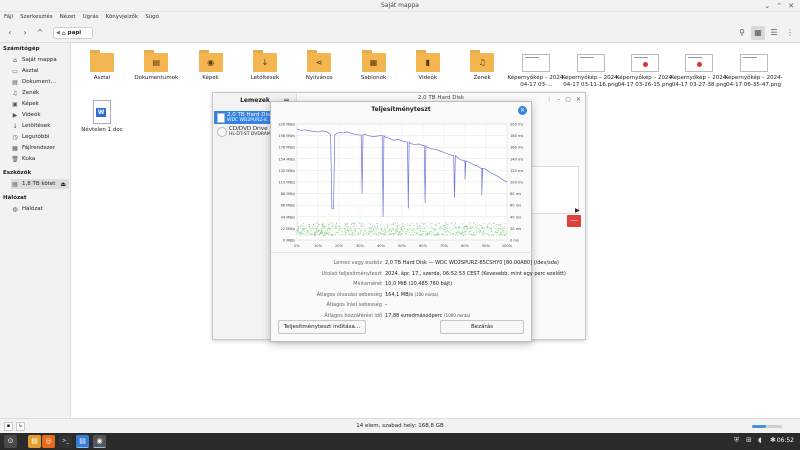  I want to click on taskbar-terminal-icon: >_, so click(65, 441).